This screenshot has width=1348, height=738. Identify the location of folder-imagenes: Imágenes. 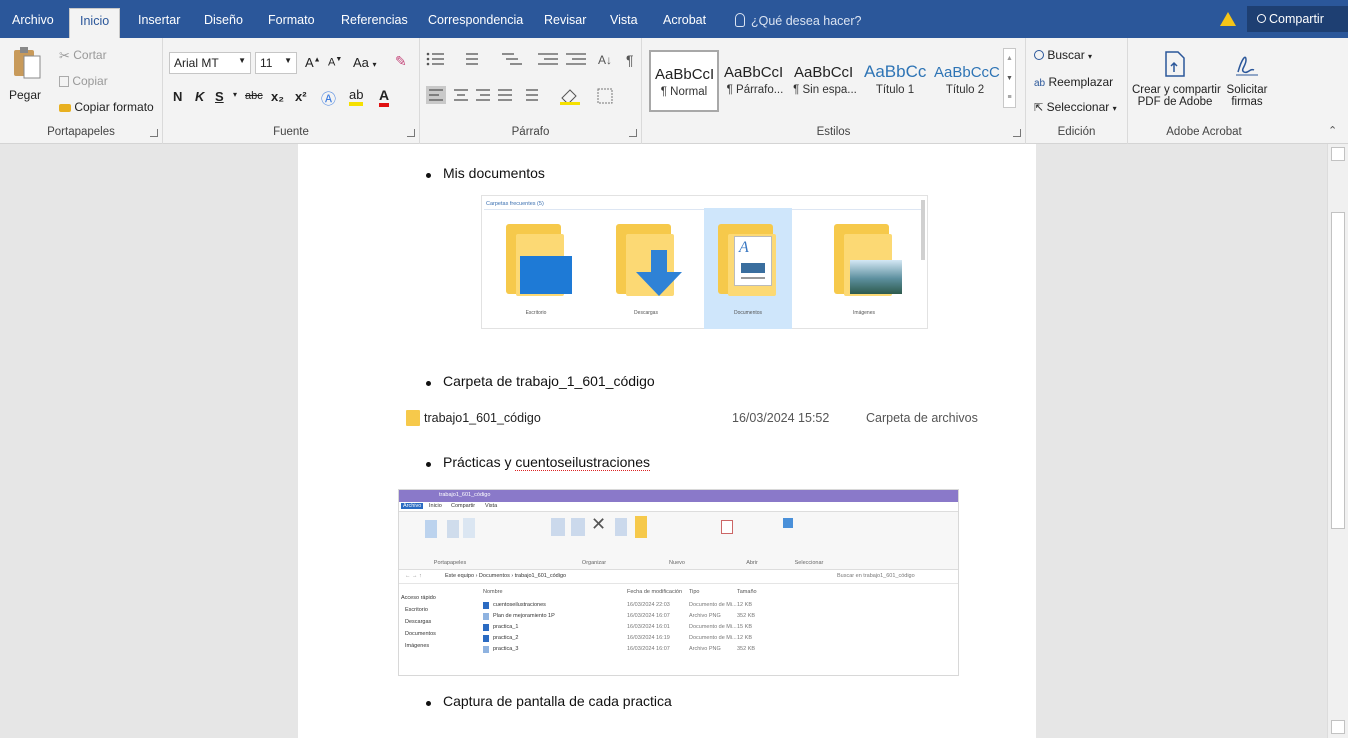
(864, 268).